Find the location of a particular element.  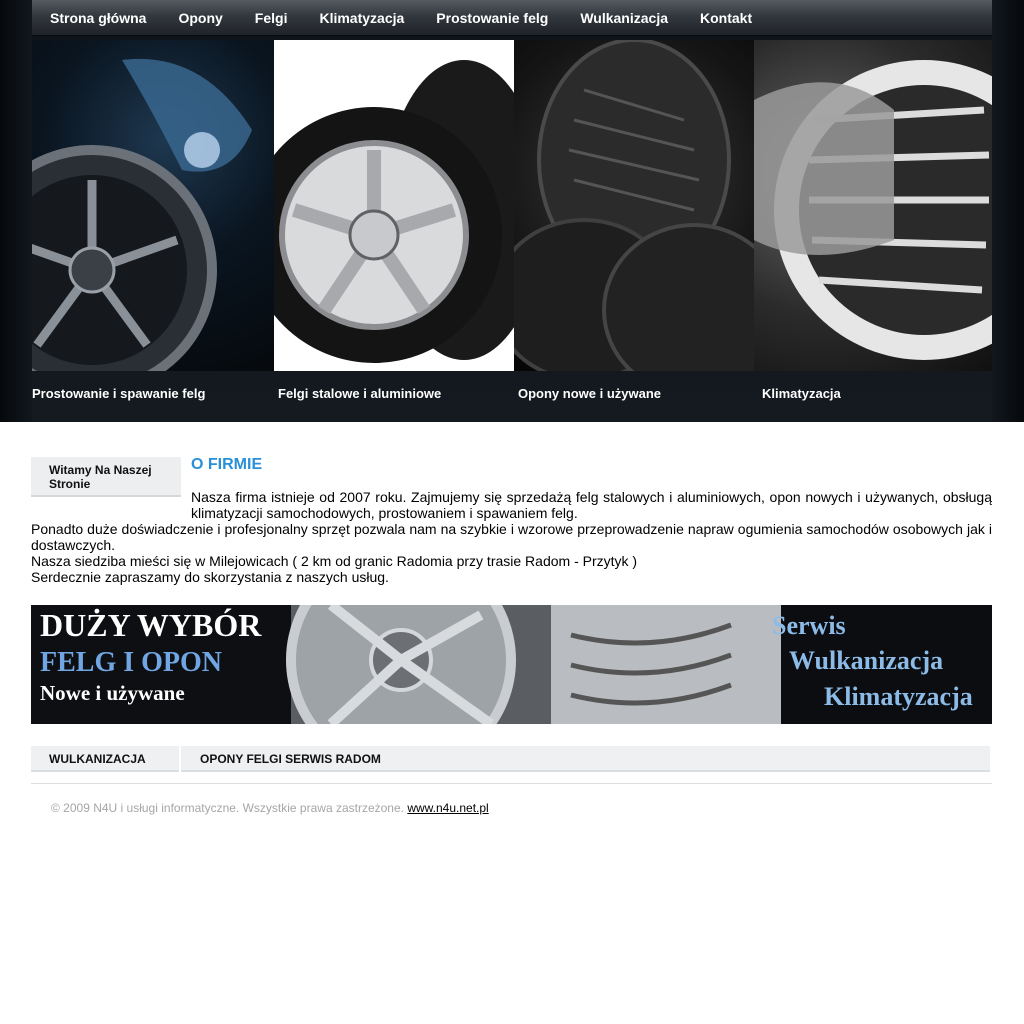

footer-link: www.n4u.net.pl is located at coordinates (447, 808).